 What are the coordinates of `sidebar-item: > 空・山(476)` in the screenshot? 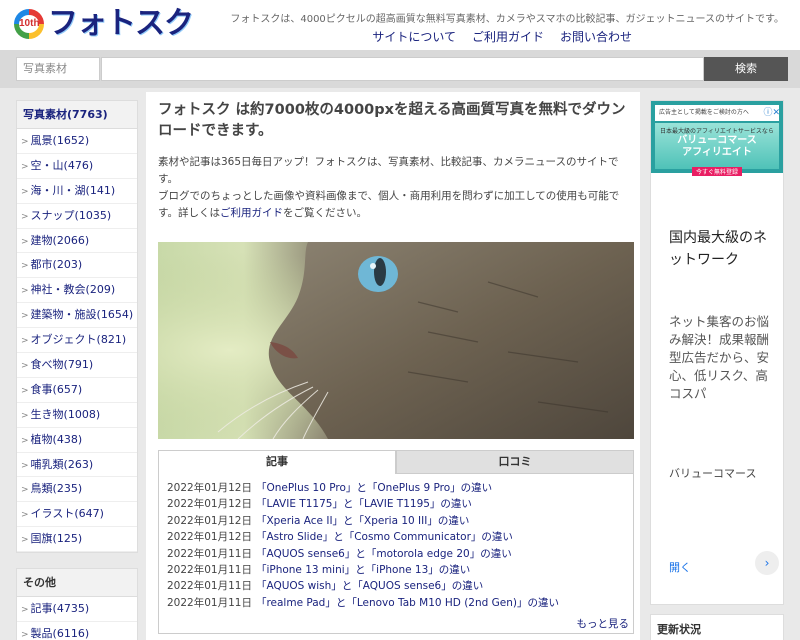 It's located at (77, 166).